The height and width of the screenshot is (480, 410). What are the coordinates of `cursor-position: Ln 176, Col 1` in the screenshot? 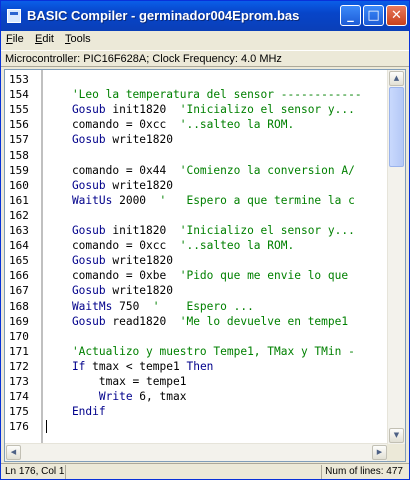 It's located at (35, 471).